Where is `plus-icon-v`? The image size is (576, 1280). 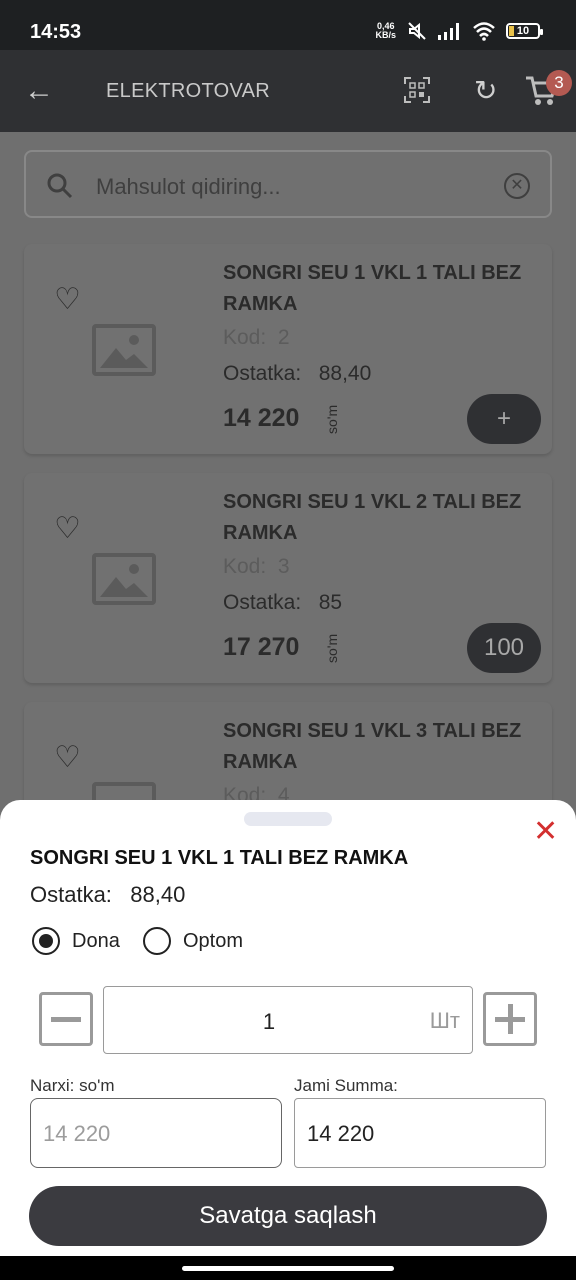 plus-icon-v is located at coordinates (510, 1019).